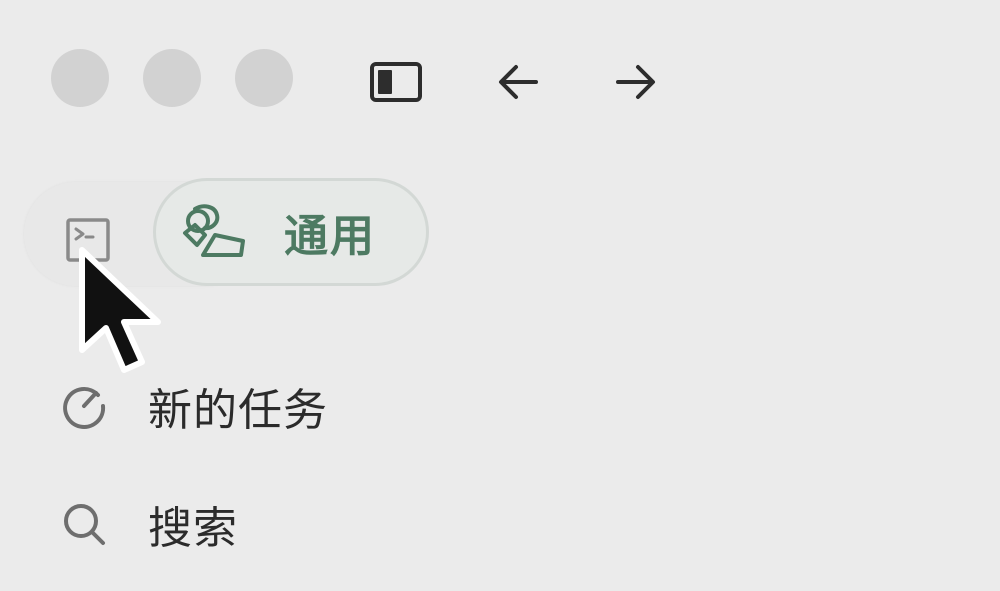 The width and height of the screenshot is (1000, 591). I want to click on arrow-left-icon, so click(518, 82).